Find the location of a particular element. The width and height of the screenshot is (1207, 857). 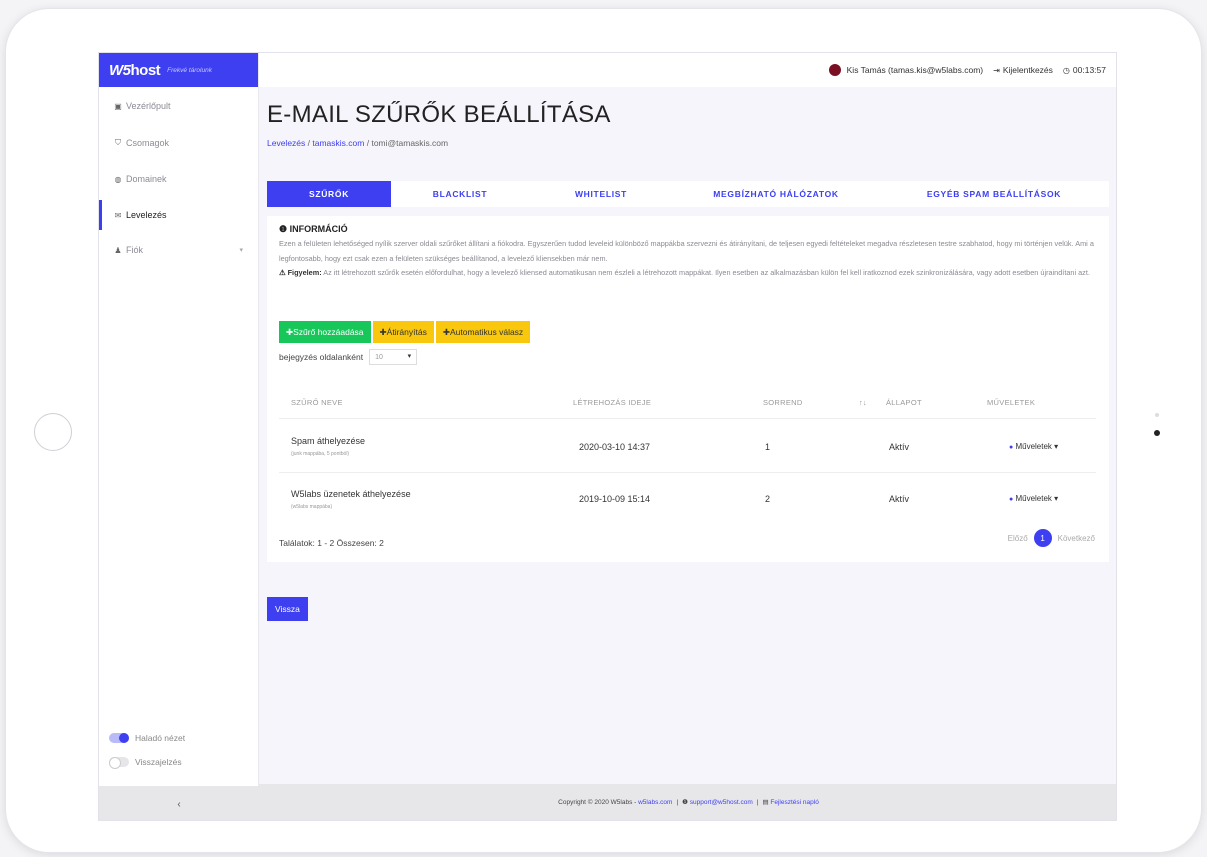

header-created: LÉTREHOZÁS IDEJE is located at coordinates (612, 402).